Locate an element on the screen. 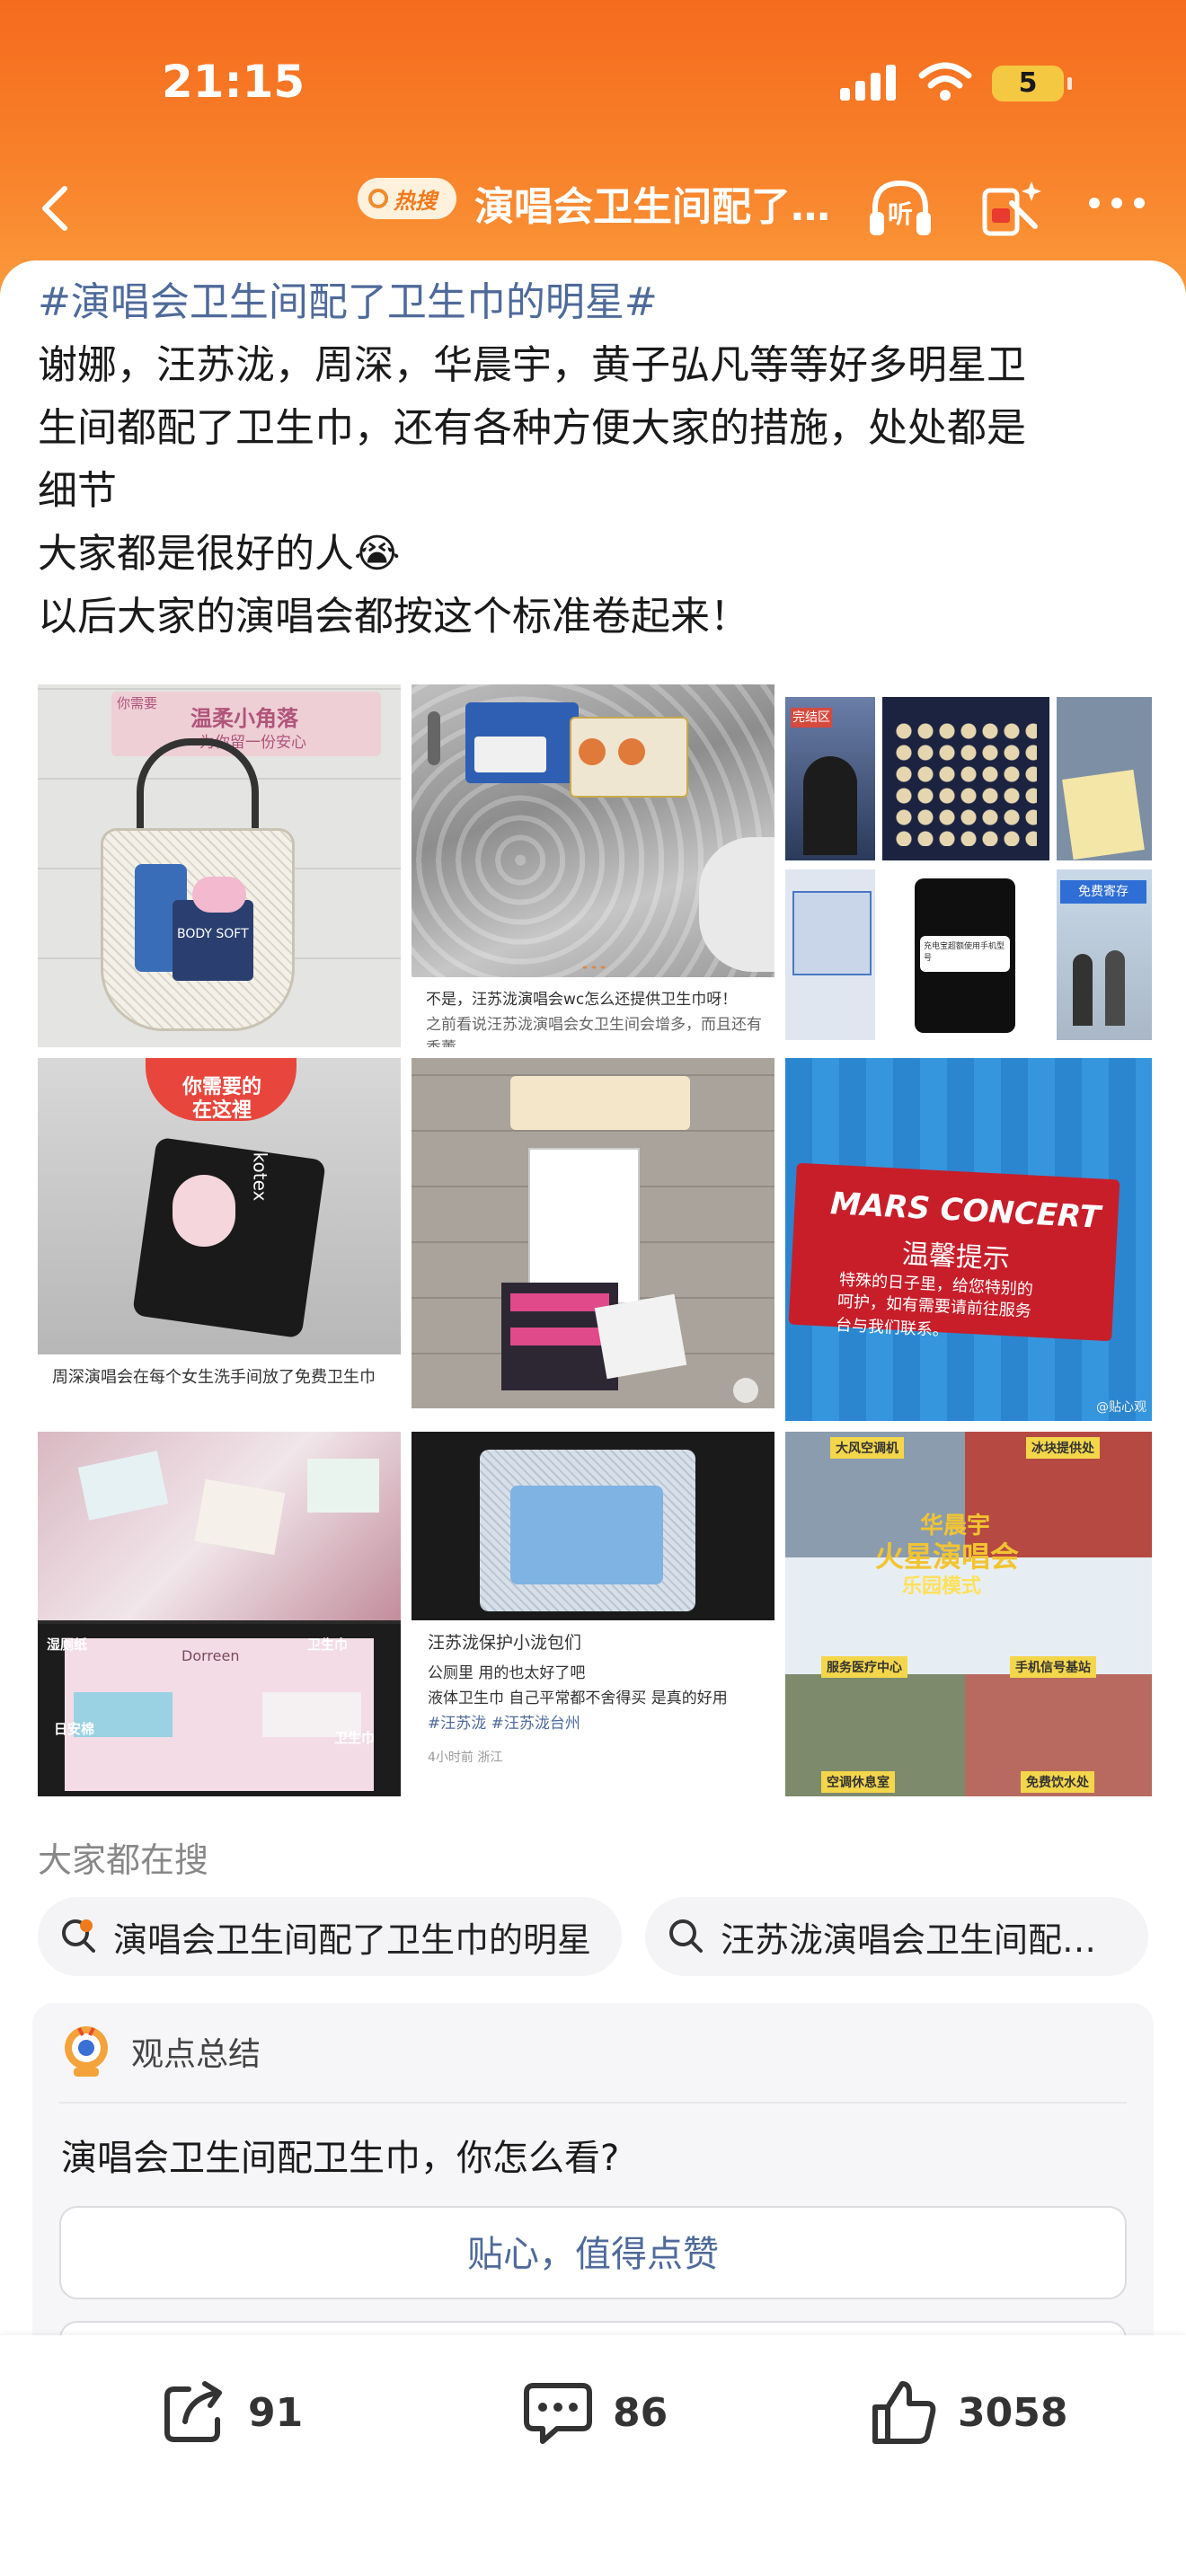  hot-search-label: 热搜 is located at coordinates (415, 201).